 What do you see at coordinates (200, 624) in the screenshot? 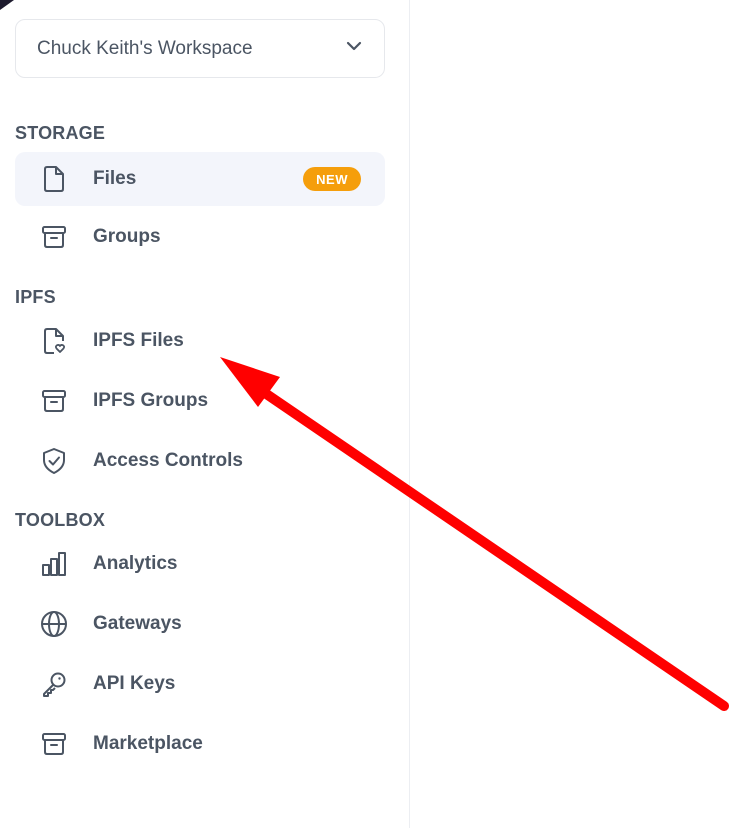
I see `sidebar-item-gateways: Gateways` at bounding box center [200, 624].